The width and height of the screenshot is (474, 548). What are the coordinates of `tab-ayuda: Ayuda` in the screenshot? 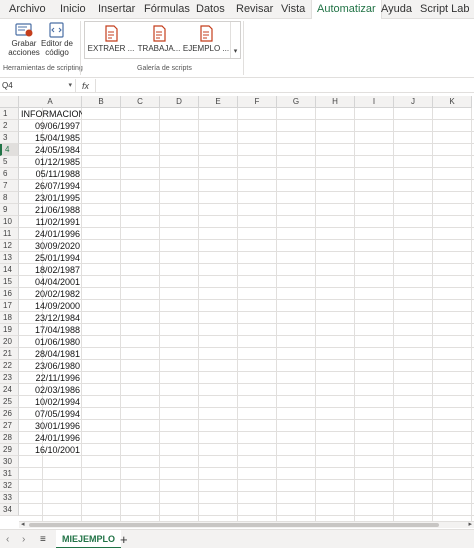 It's located at (396, 9).